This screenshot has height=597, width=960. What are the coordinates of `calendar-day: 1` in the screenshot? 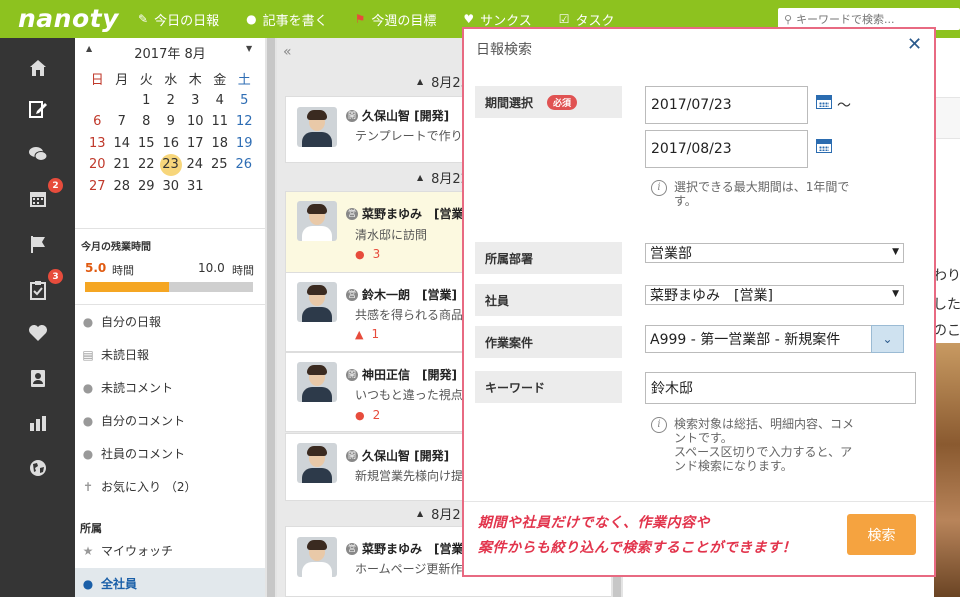 It's located at (146, 100).